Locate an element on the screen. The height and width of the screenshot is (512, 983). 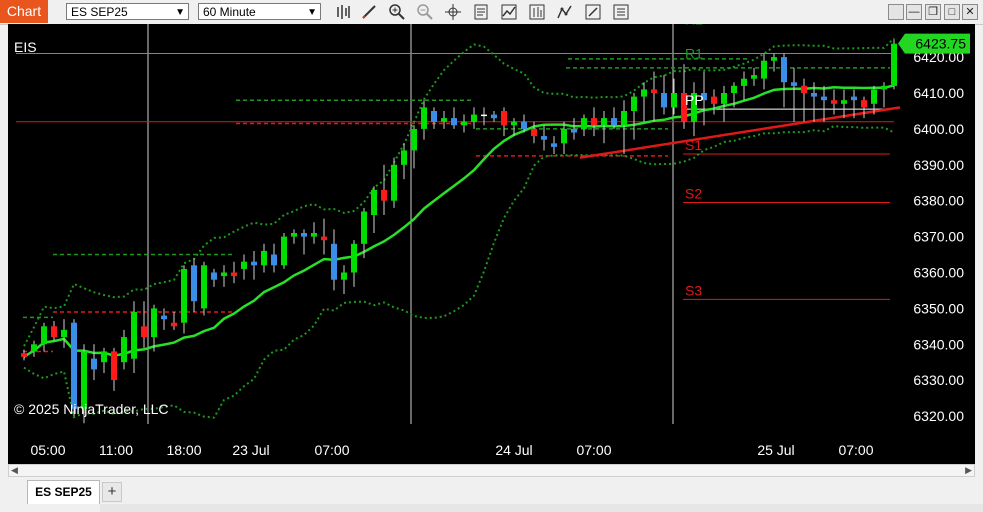
drawing-tools-icon is located at coordinates (565, 12).